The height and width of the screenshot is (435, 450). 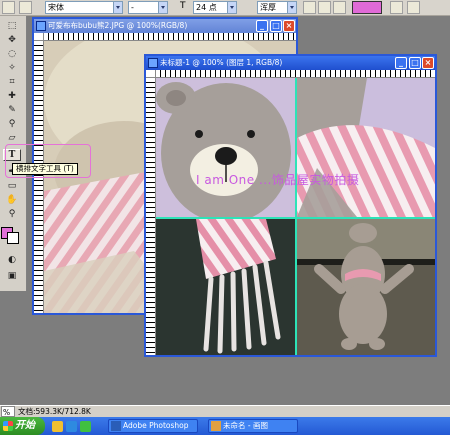 I want to click on photo-bear-scarf, so click(x=366, y=147).